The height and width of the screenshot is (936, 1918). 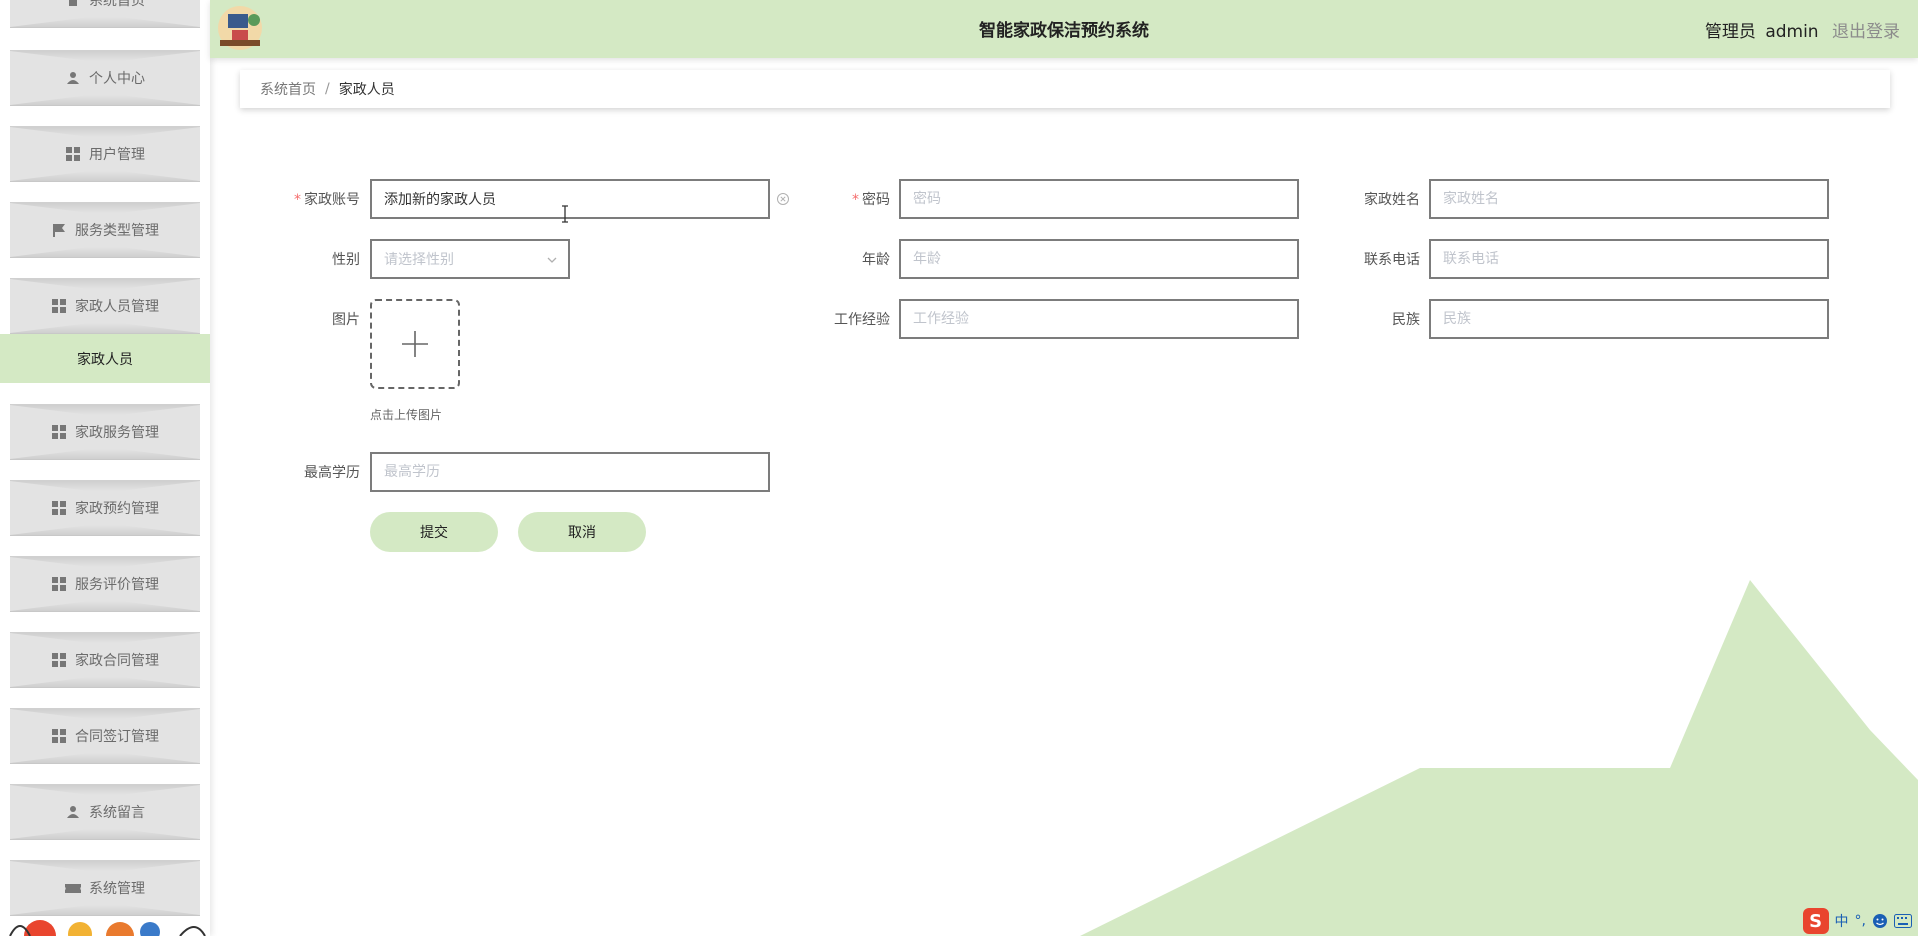 What do you see at coordinates (117, 433) in the screenshot?
I see `sidebar-item-label: 家政服务管理` at bounding box center [117, 433].